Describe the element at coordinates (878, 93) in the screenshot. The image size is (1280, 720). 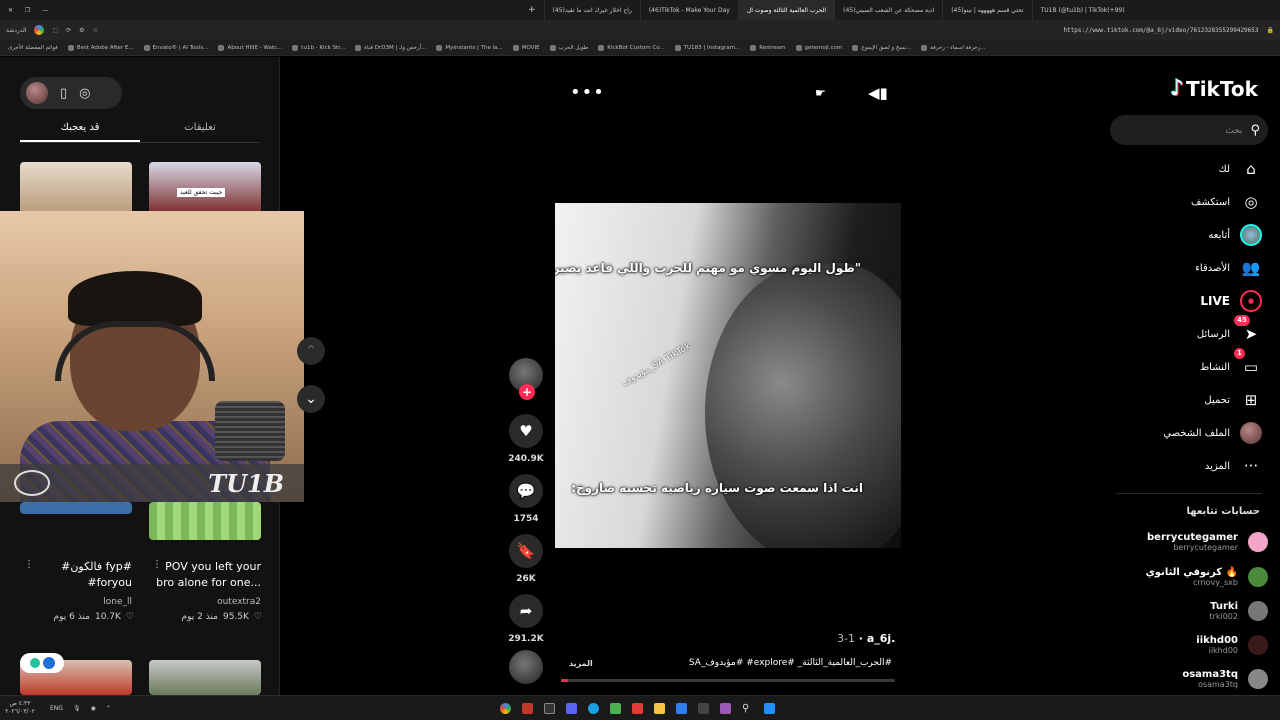
I see `volume-icon: ◀▮` at that location.